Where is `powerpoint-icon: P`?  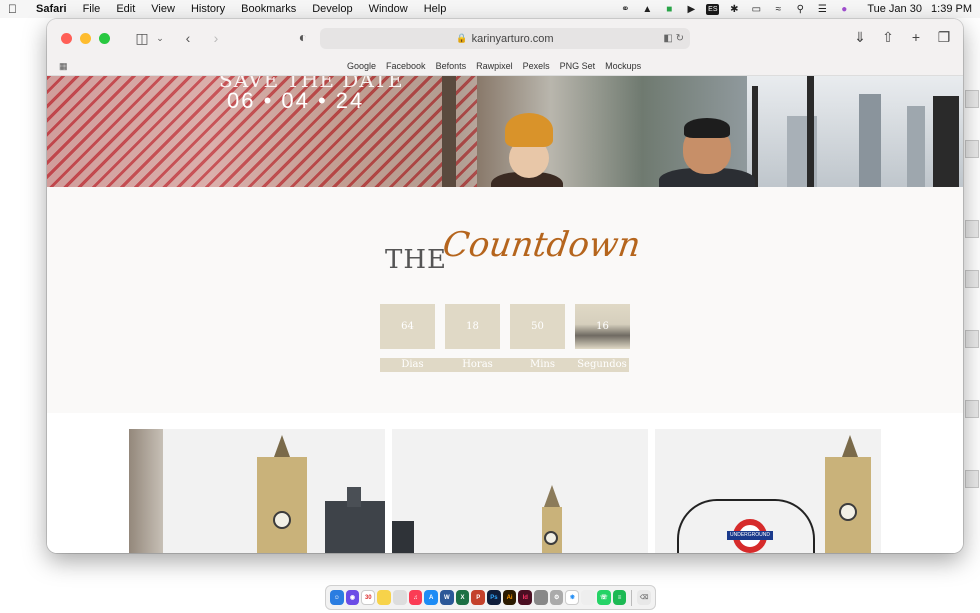
powerpoint-icon: P is located at coordinates (478, 597).